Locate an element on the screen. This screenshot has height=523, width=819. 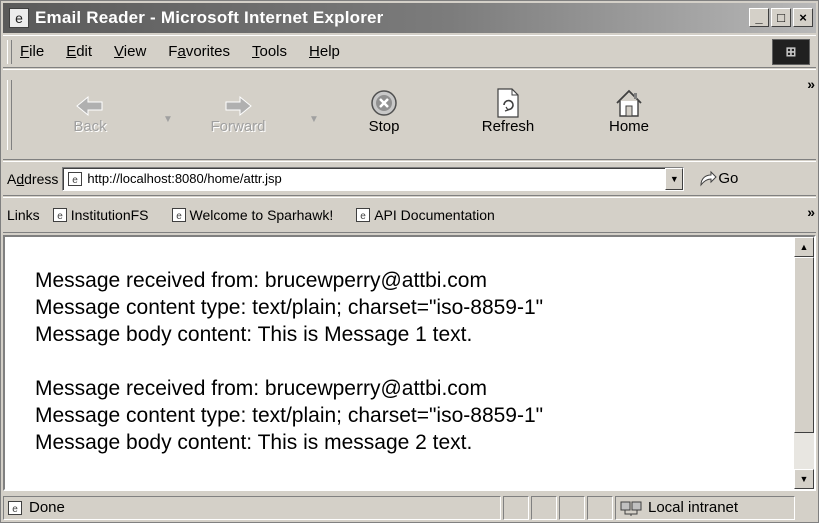
vertical-scrollbar: ▲ ▼ is located at coordinates (804, 363).